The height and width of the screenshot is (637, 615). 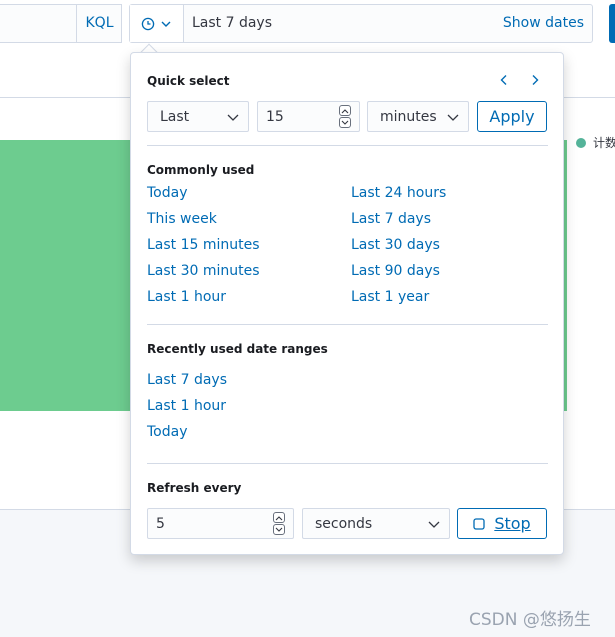 I want to click on quick-value-input: 15, so click(x=308, y=116).